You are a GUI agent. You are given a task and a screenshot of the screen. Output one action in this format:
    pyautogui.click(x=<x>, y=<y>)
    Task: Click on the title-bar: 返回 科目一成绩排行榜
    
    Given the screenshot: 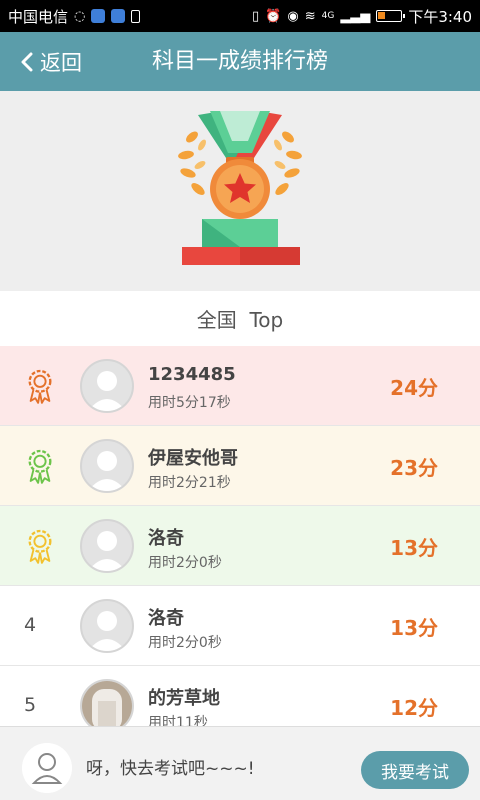 What is the action you would take?
    pyautogui.click(x=240, y=61)
    